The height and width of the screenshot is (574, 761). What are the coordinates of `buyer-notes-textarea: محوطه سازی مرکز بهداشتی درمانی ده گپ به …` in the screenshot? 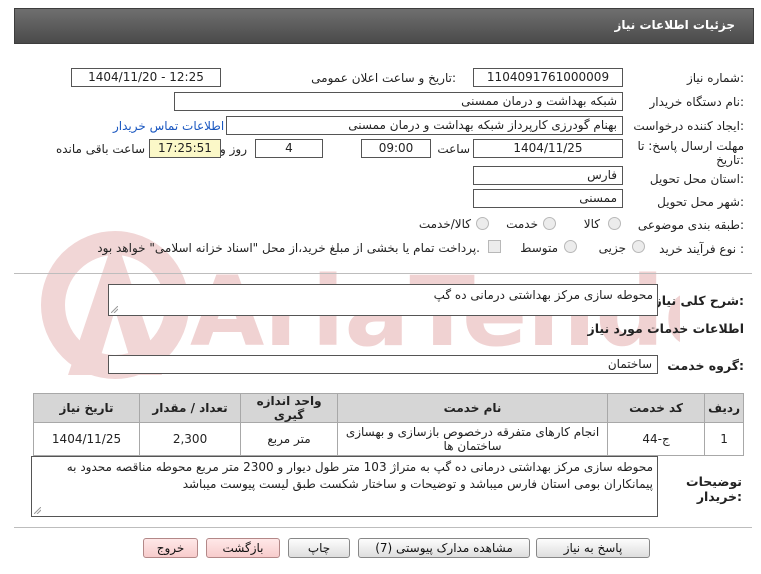 It's located at (344, 486).